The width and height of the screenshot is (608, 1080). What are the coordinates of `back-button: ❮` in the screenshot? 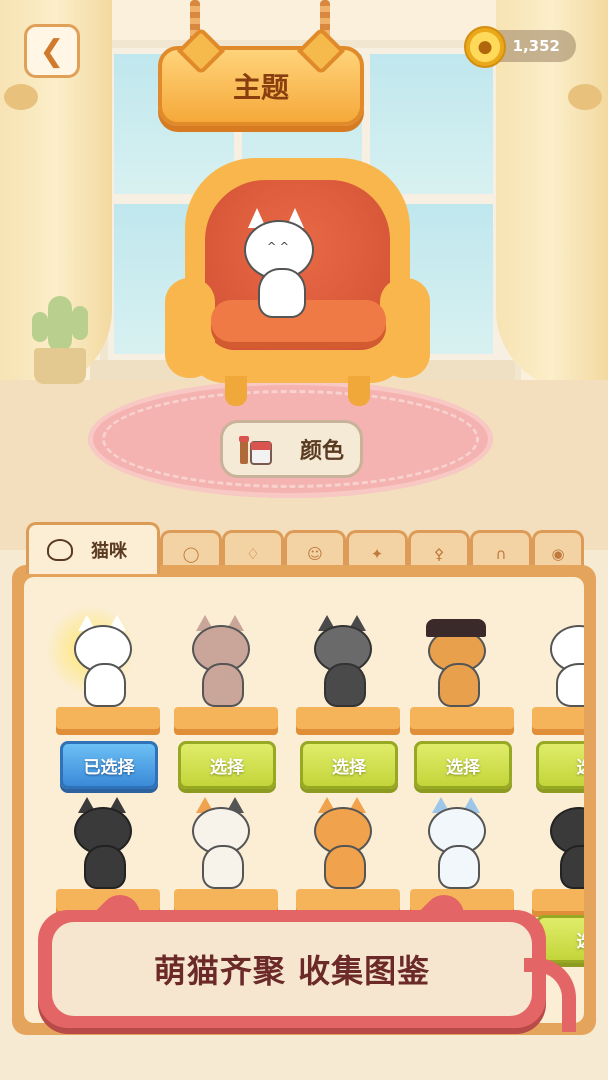 It's located at (52, 51).